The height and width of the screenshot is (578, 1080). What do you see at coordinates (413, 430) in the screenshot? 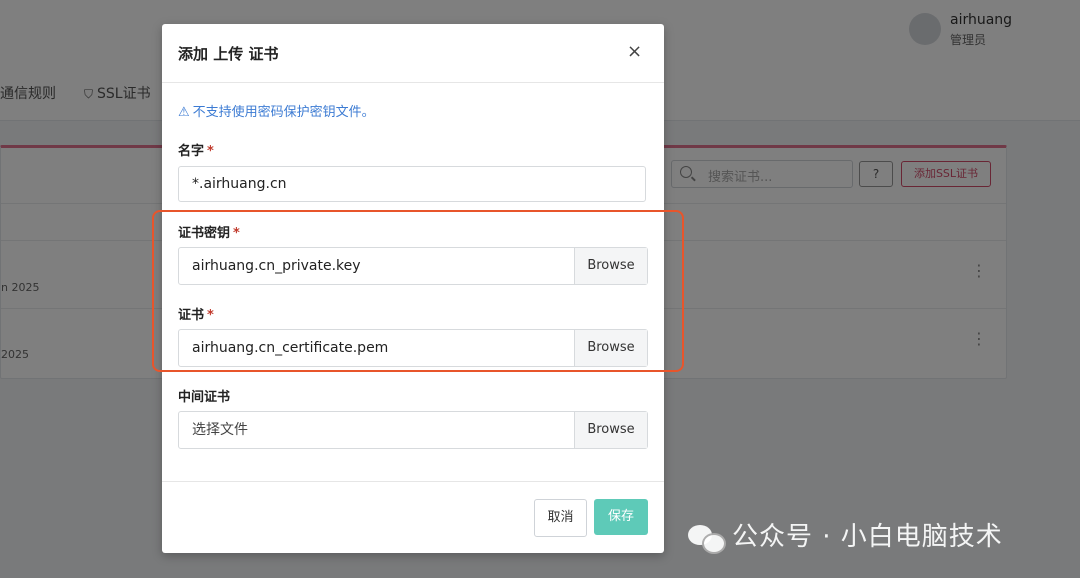
I see `intermediate-file-input: 选择文件 Browse` at bounding box center [413, 430].